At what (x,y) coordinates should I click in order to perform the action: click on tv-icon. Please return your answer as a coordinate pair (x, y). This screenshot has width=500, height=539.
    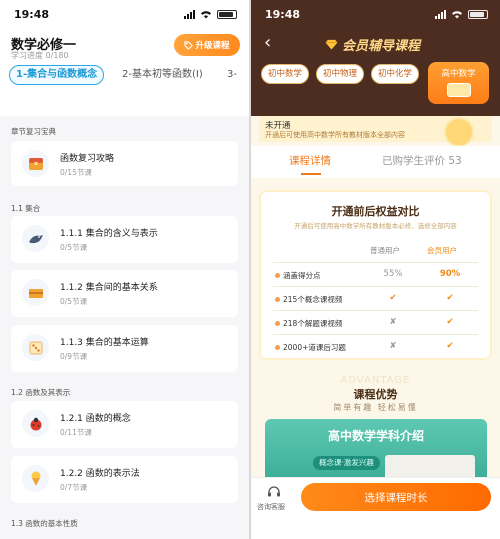
    Looking at the image, I should click on (458, 90).